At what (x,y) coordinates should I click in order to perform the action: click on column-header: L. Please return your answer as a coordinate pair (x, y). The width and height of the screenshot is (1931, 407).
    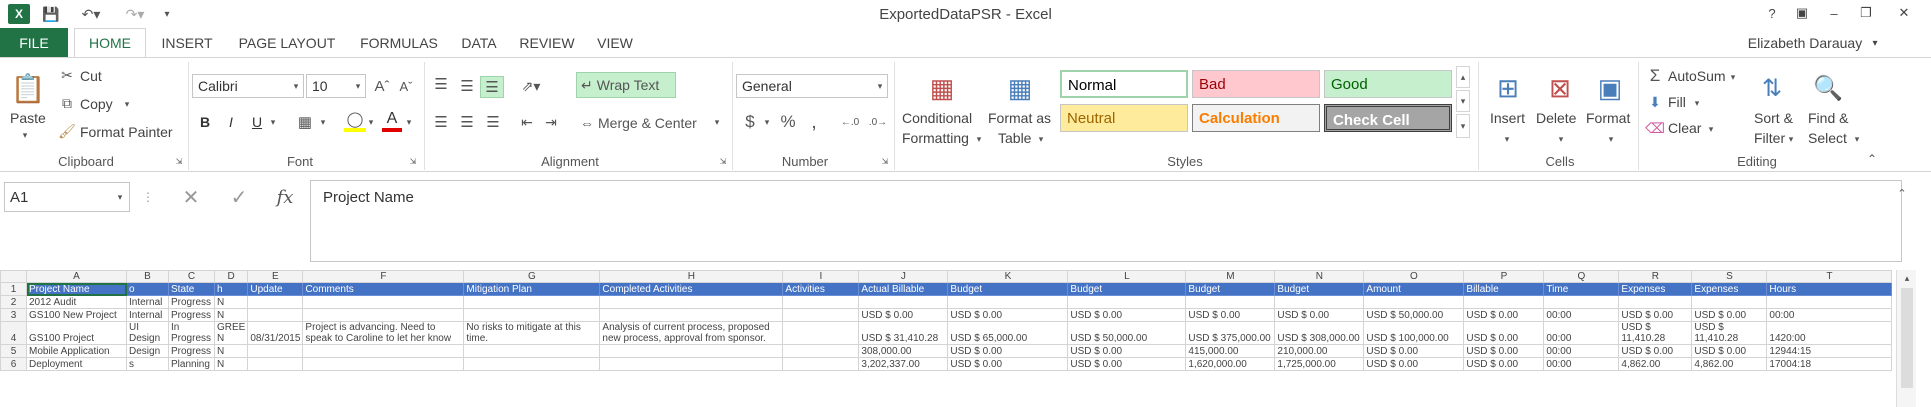
    Looking at the image, I should click on (1127, 276).